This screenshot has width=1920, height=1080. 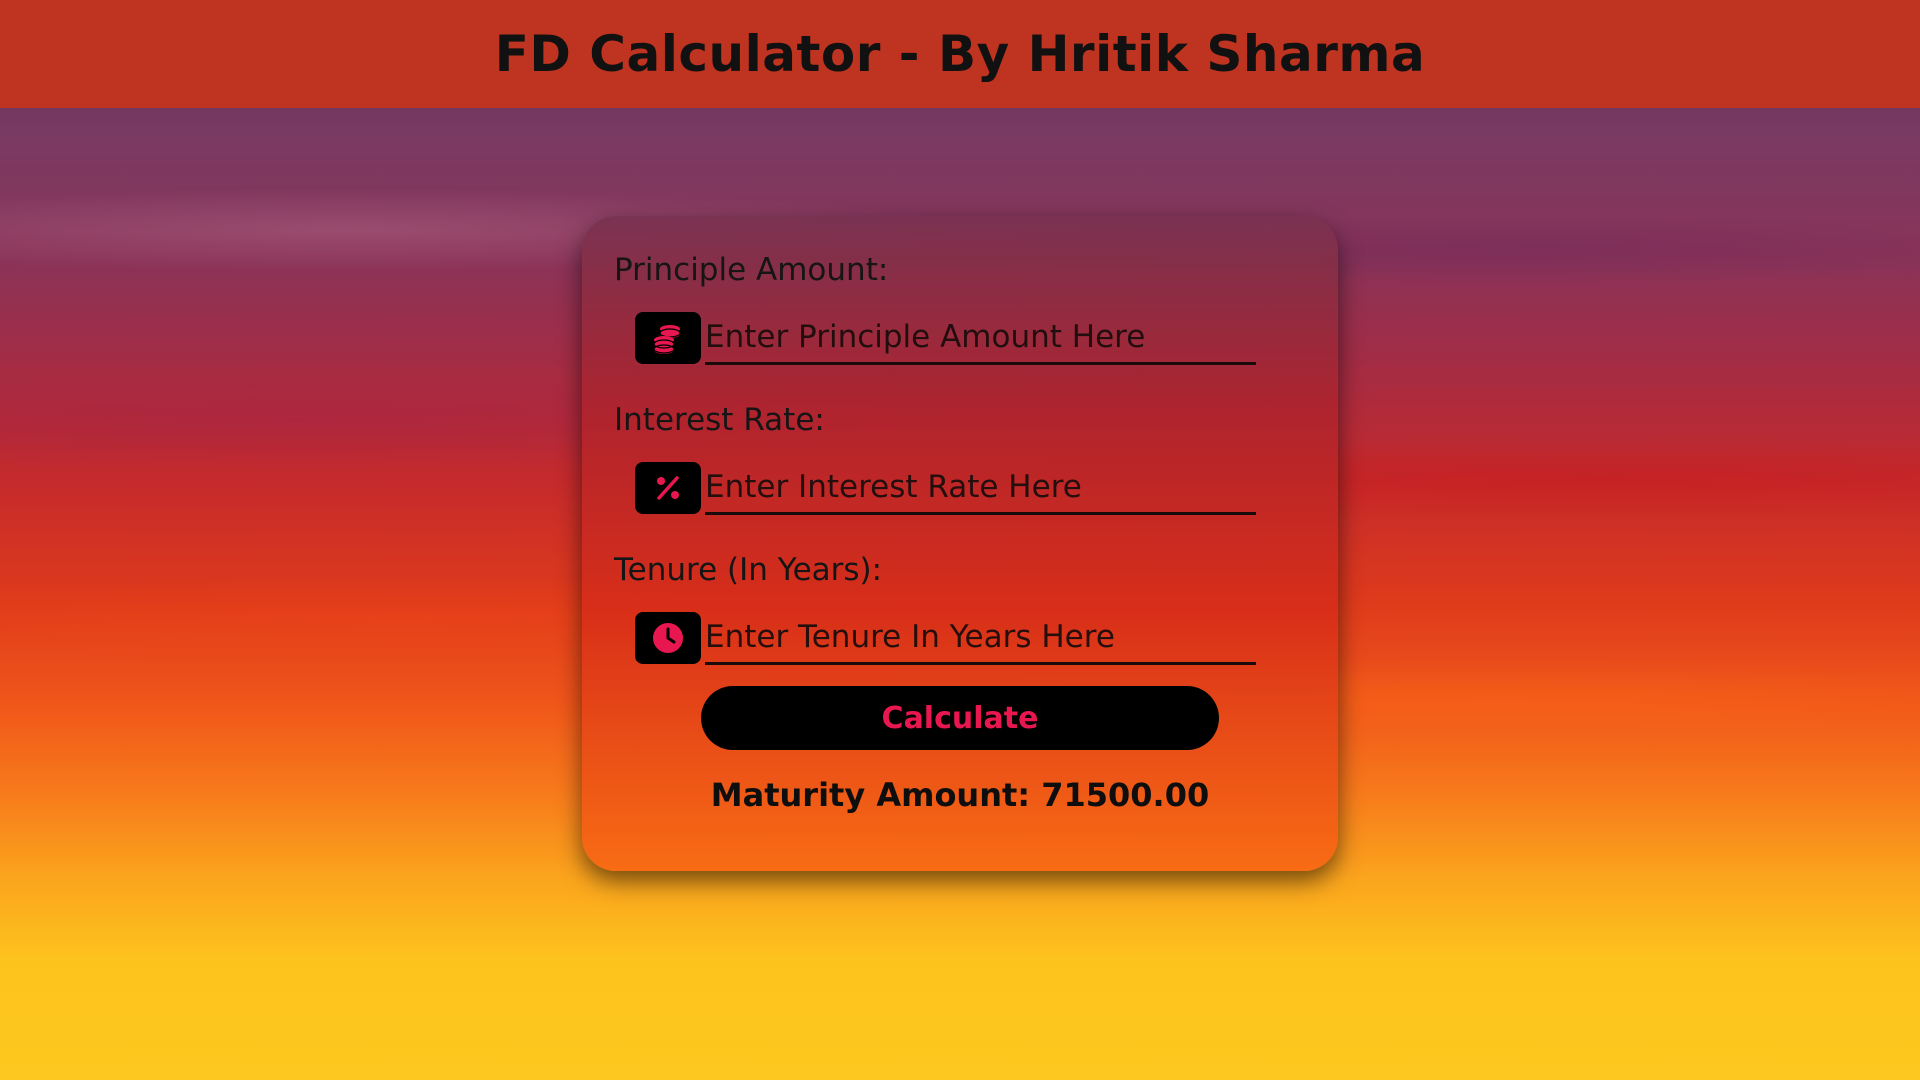 I want to click on tenure-input, so click(x=980, y=638).